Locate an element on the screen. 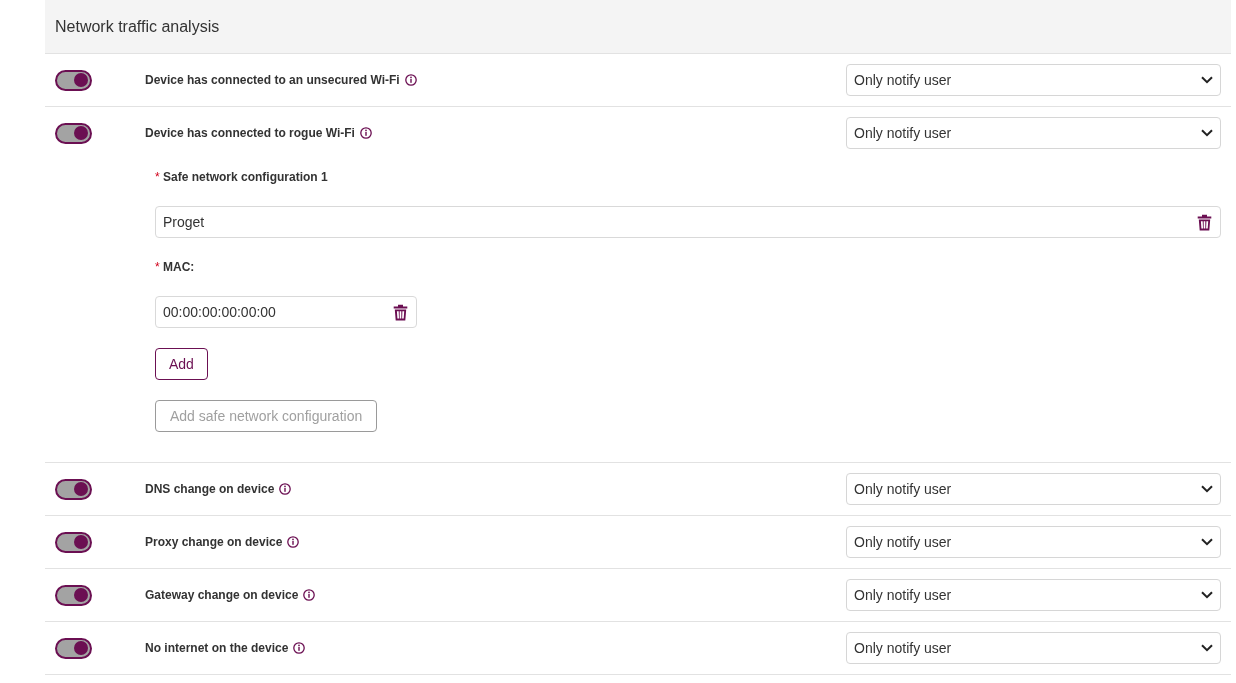  rule-label: No internet on the device is located at coordinates (217, 648).